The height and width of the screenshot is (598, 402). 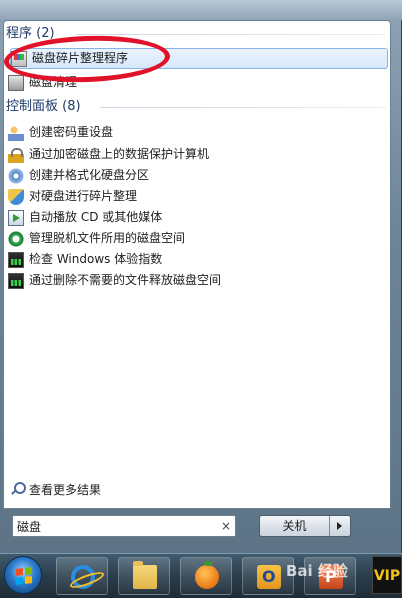 I want to click on result-create-password-reset-disk: 创建密码重设盘, so click(x=196, y=132).